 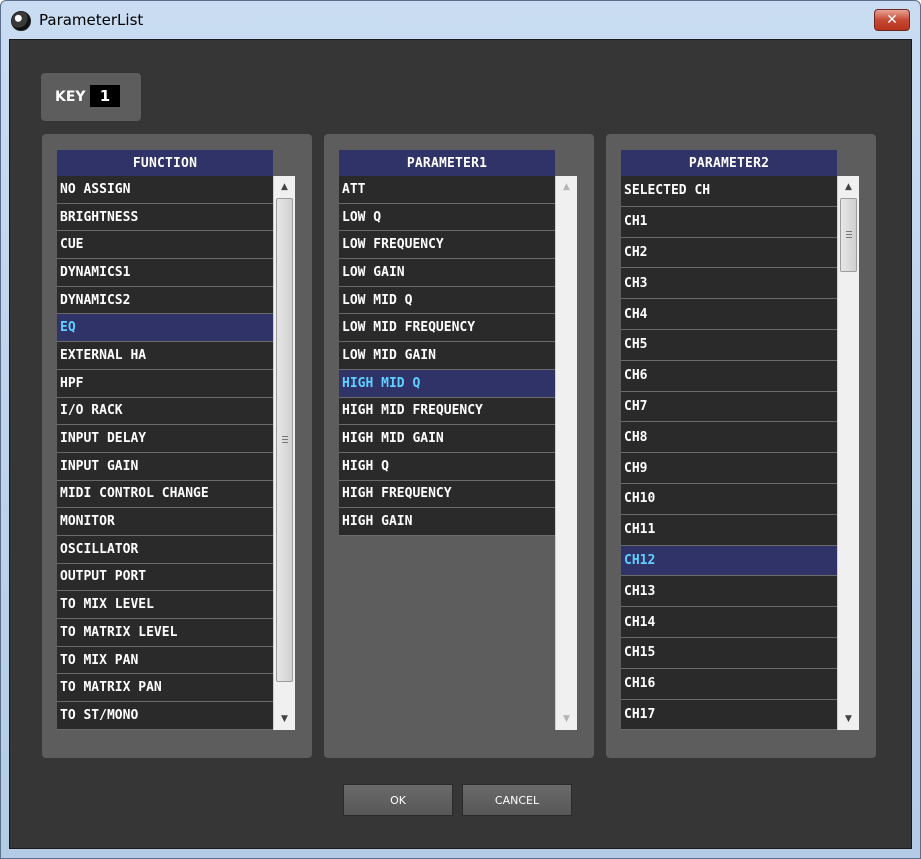 I want to click on list-item: TO ST/MONO, so click(x=165, y=716).